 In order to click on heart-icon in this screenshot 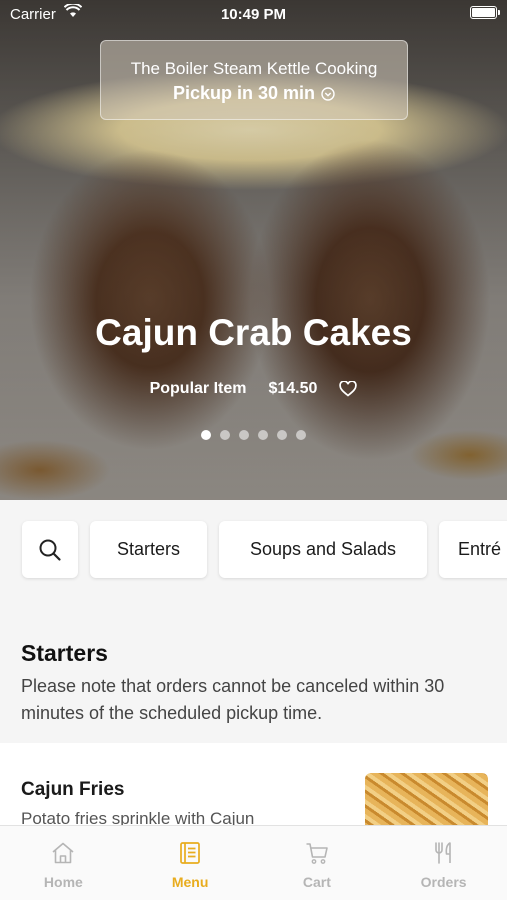, I will do `click(348, 389)`.